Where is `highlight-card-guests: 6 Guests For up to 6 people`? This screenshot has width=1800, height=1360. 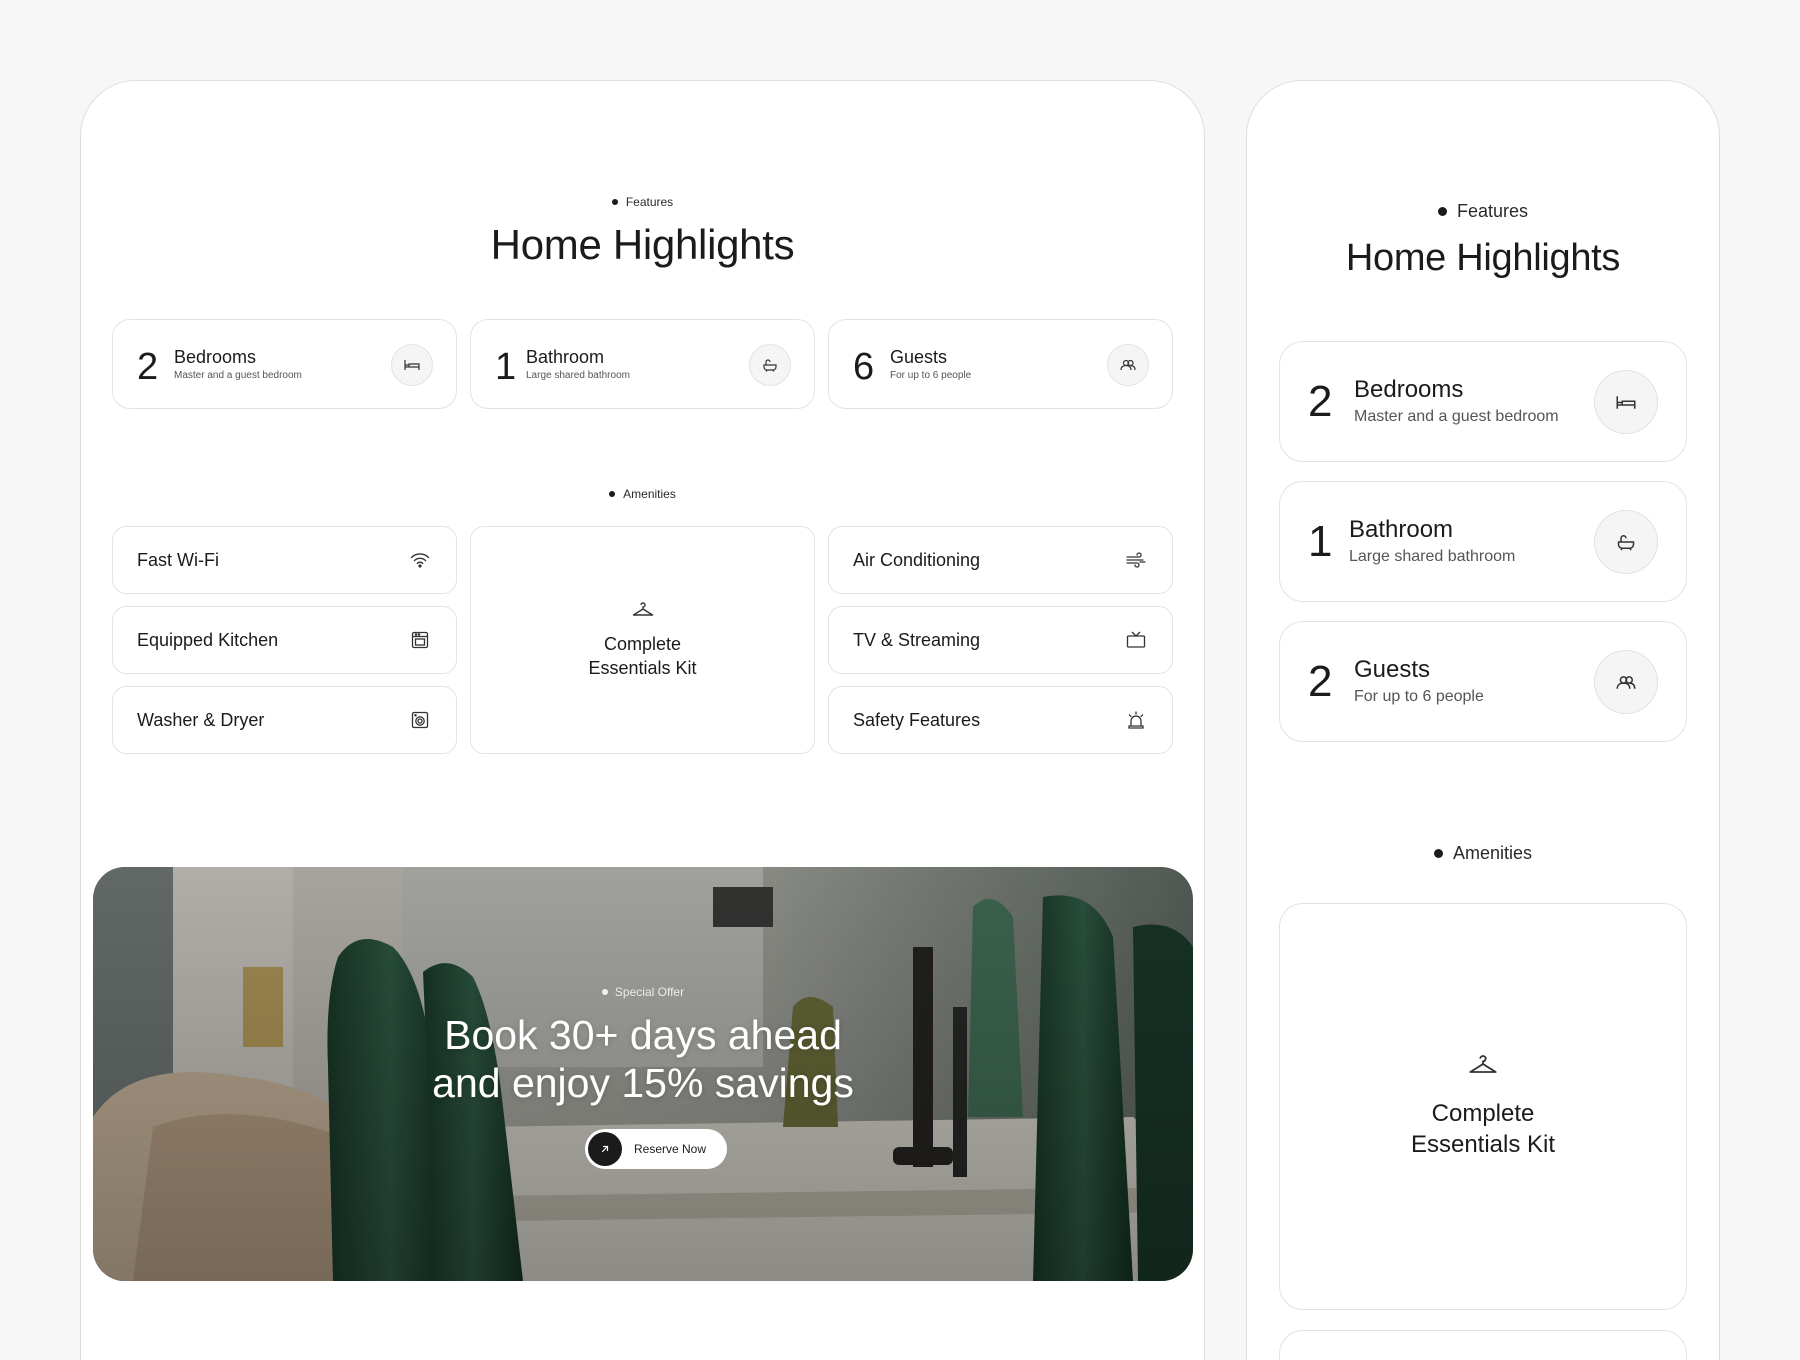 highlight-card-guests: 6 Guests For up to 6 people is located at coordinates (1000, 364).